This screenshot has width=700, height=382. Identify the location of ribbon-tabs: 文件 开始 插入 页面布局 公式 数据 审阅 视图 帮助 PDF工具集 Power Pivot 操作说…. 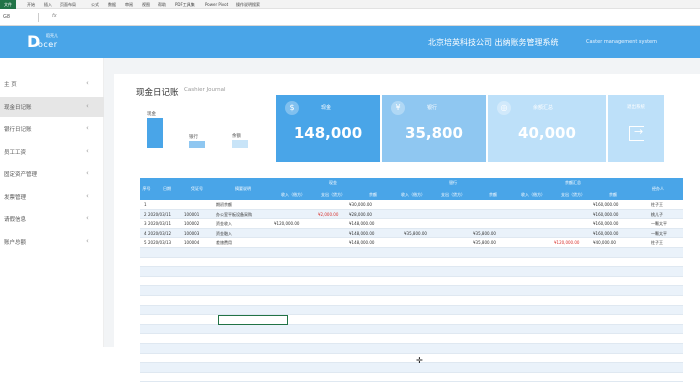
(350, 4).